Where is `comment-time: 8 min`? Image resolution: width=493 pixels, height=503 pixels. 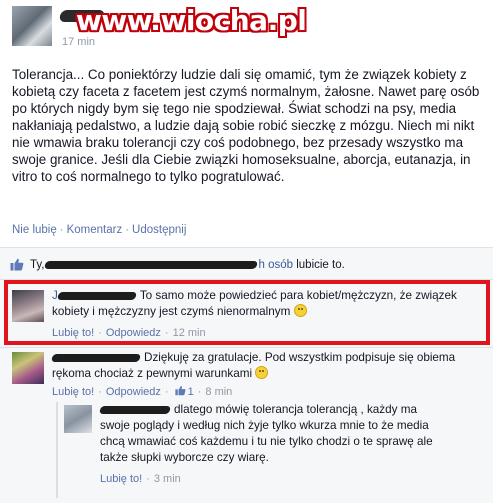
comment-time: 8 min is located at coordinates (218, 392).